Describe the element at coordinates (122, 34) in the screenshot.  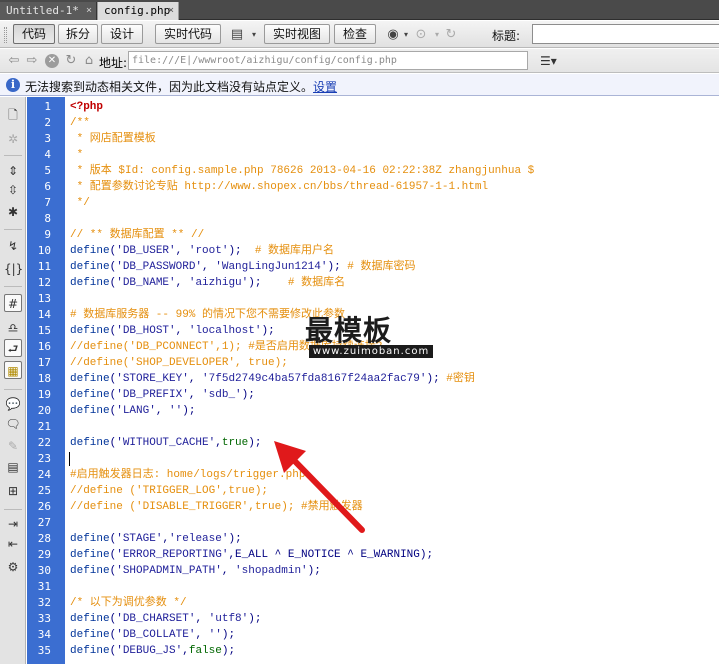
I see `design-view-button: 设计` at that location.